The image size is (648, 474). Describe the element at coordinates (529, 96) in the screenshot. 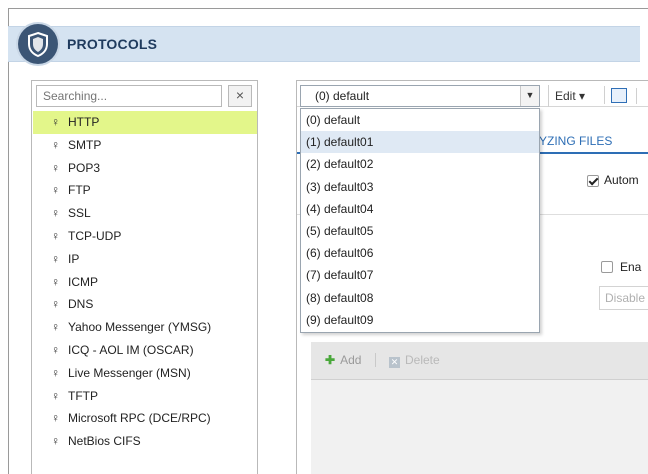

I see `chevron-down-icon: ▼` at that location.